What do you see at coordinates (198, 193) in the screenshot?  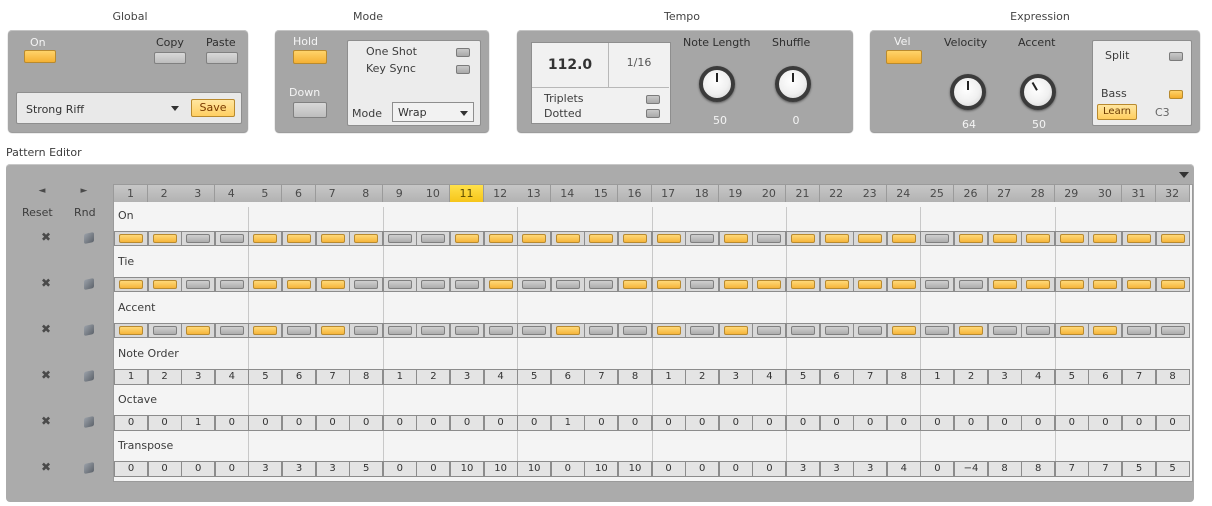 I see `step-number: 3` at bounding box center [198, 193].